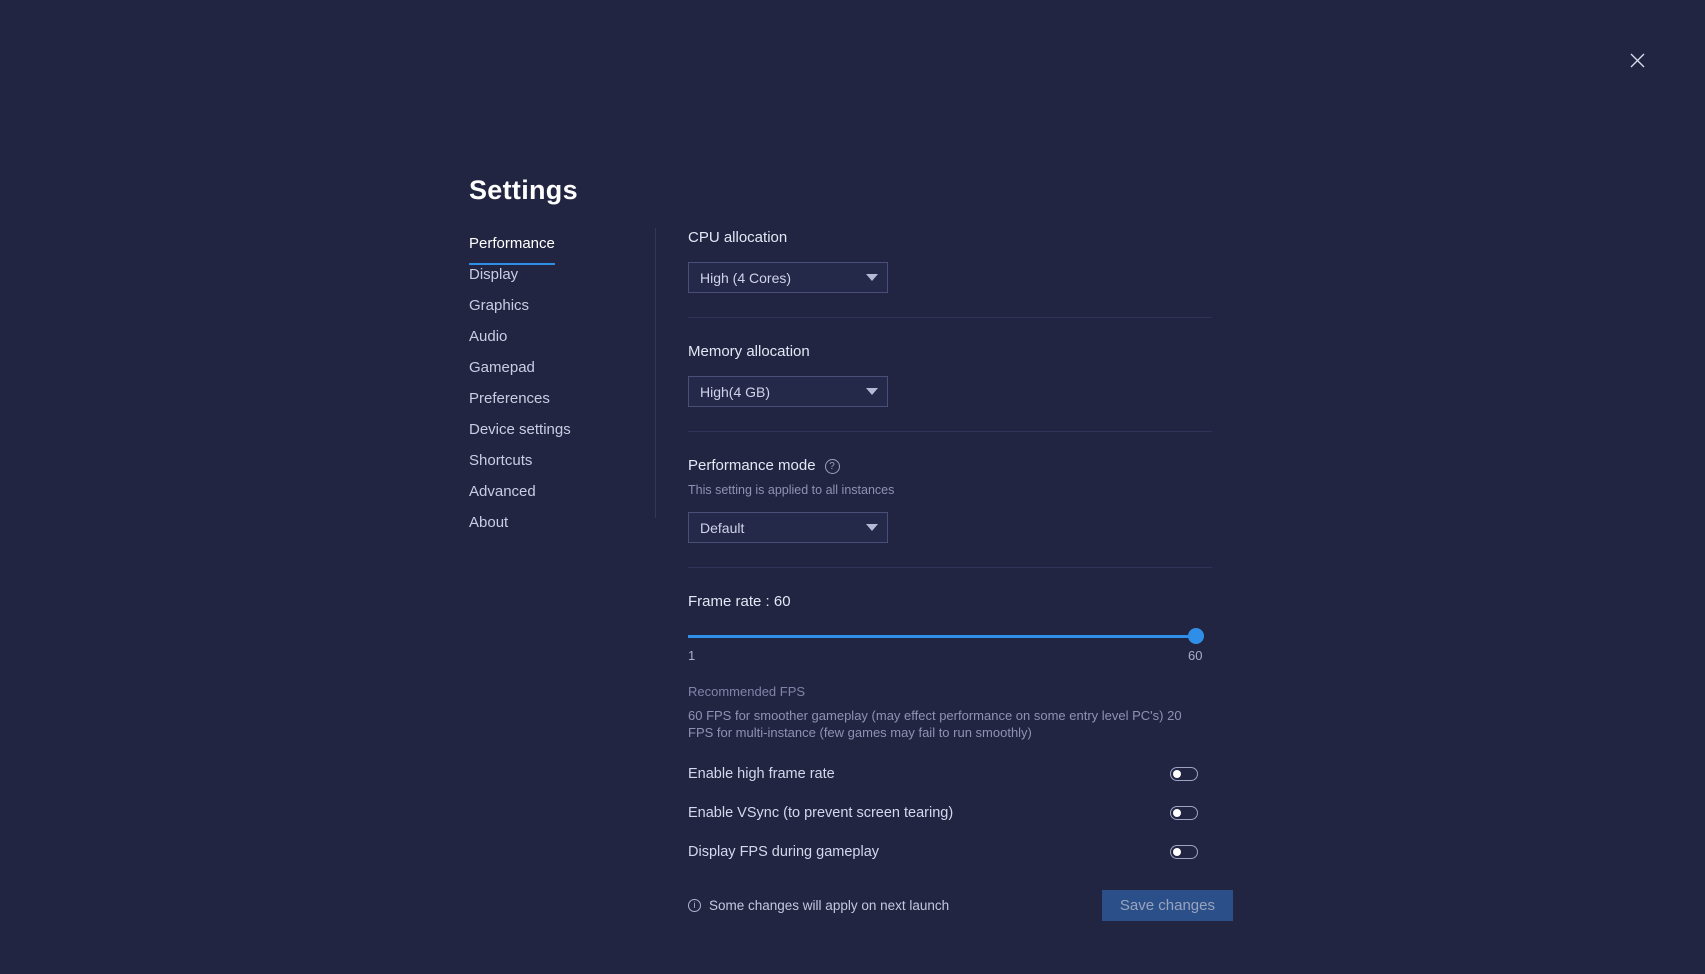  Describe the element at coordinates (694, 905) in the screenshot. I see `info-icon: i` at that location.